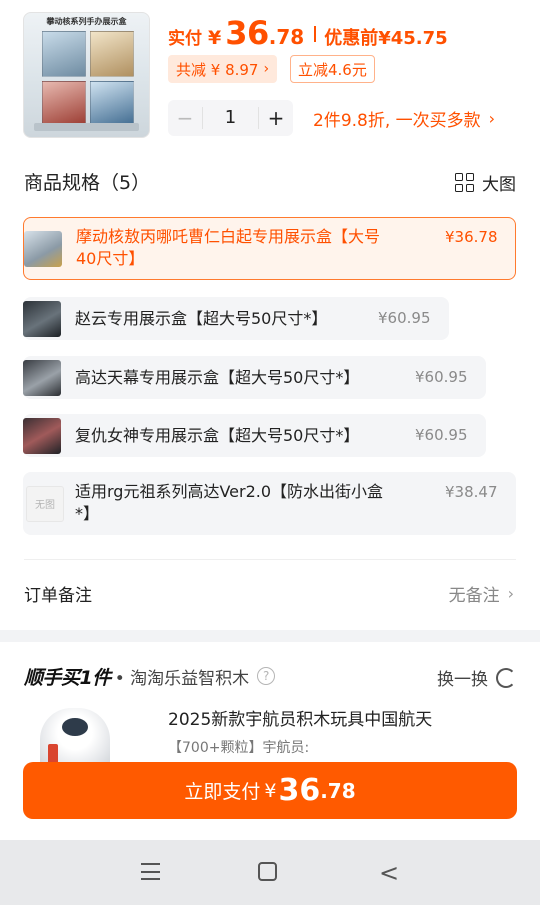 This screenshot has width=540, height=905. Describe the element at coordinates (229, 502) in the screenshot. I see `option-name: 适用rg元祖系列高达Ver2.0【防水出街小盒 *】` at that location.